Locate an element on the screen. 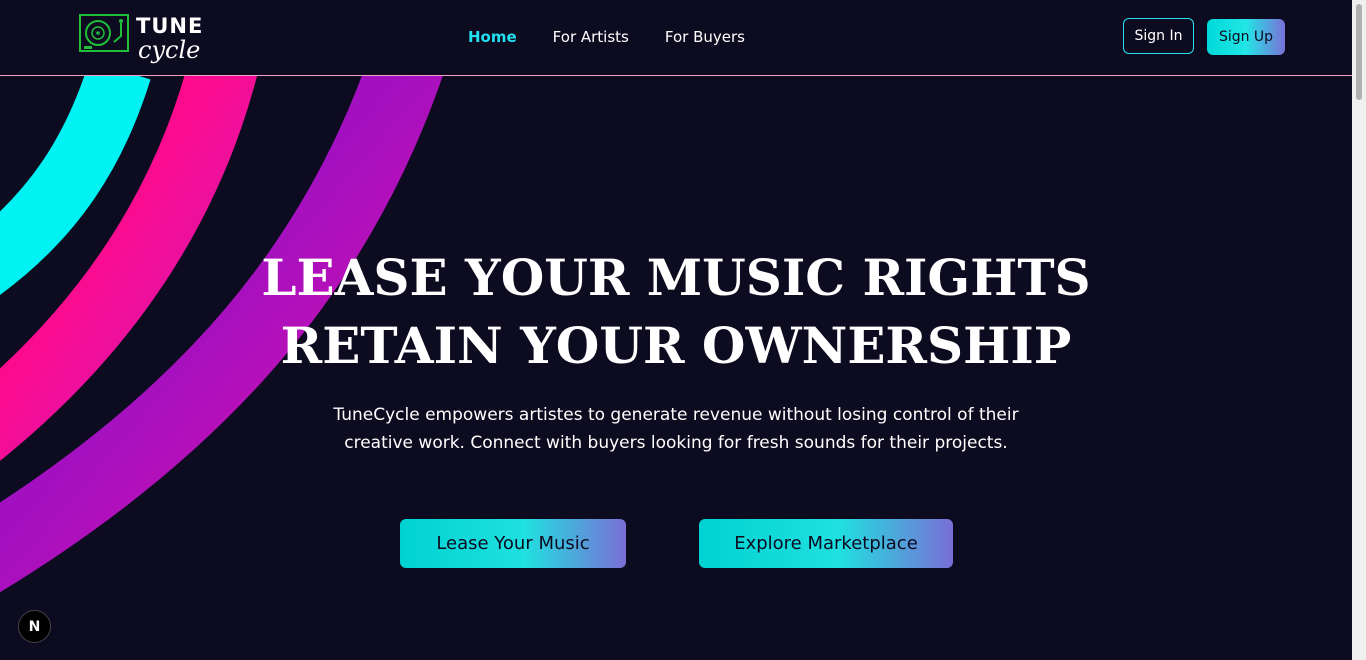  sign-in-button: Sign In is located at coordinates (1158, 36).